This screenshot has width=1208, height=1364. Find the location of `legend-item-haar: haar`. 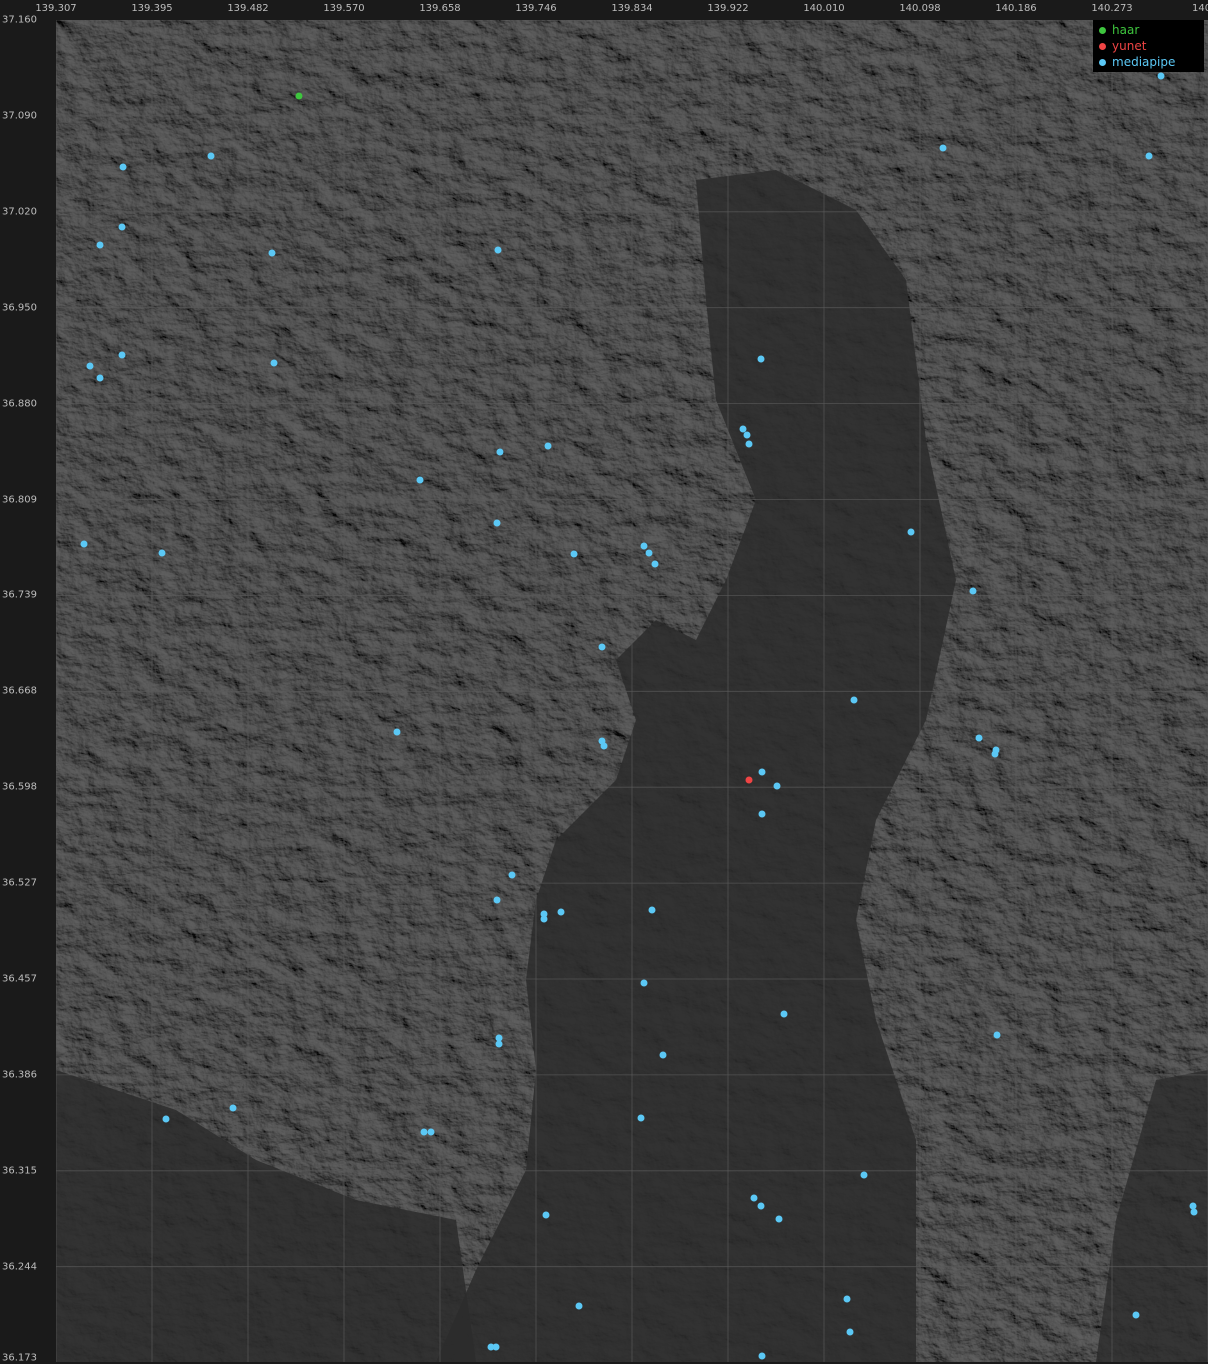

legend-item-haar: haar is located at coordinates (1148, 30).